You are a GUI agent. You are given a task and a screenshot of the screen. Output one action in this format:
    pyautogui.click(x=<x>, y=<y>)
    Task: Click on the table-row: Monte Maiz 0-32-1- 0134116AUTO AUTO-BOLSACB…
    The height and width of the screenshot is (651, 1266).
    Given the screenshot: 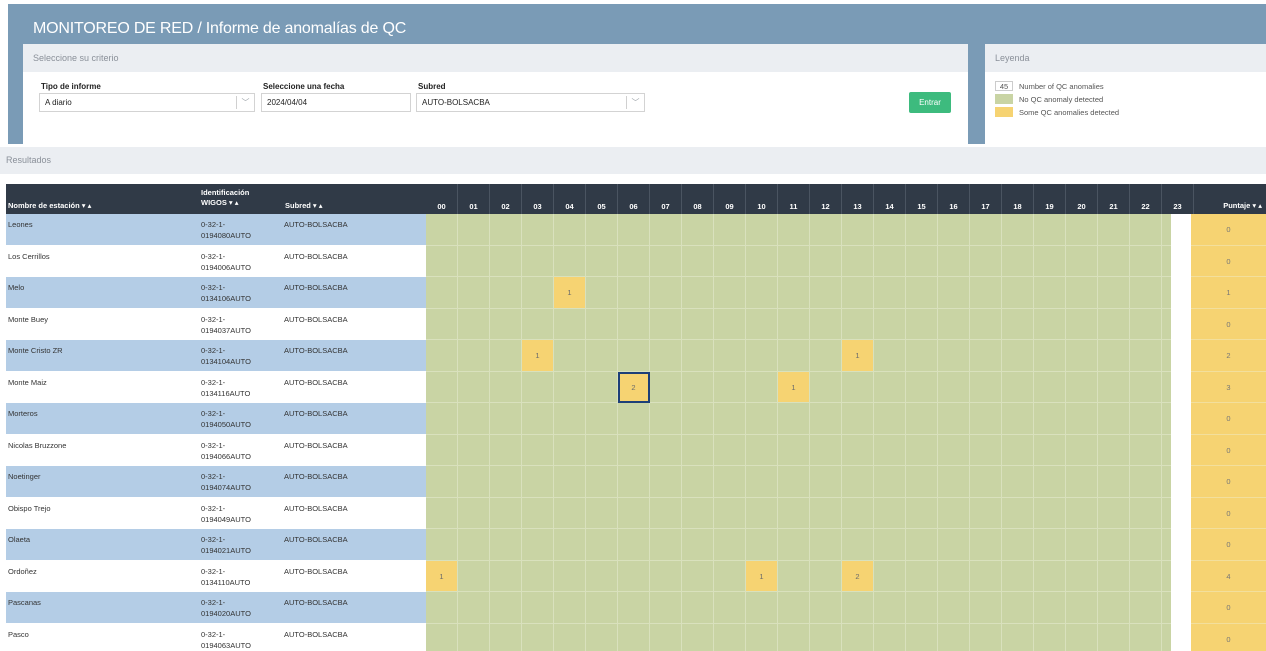 What is the action you would take?
    pyautogui.click(x=636, y=387)
    